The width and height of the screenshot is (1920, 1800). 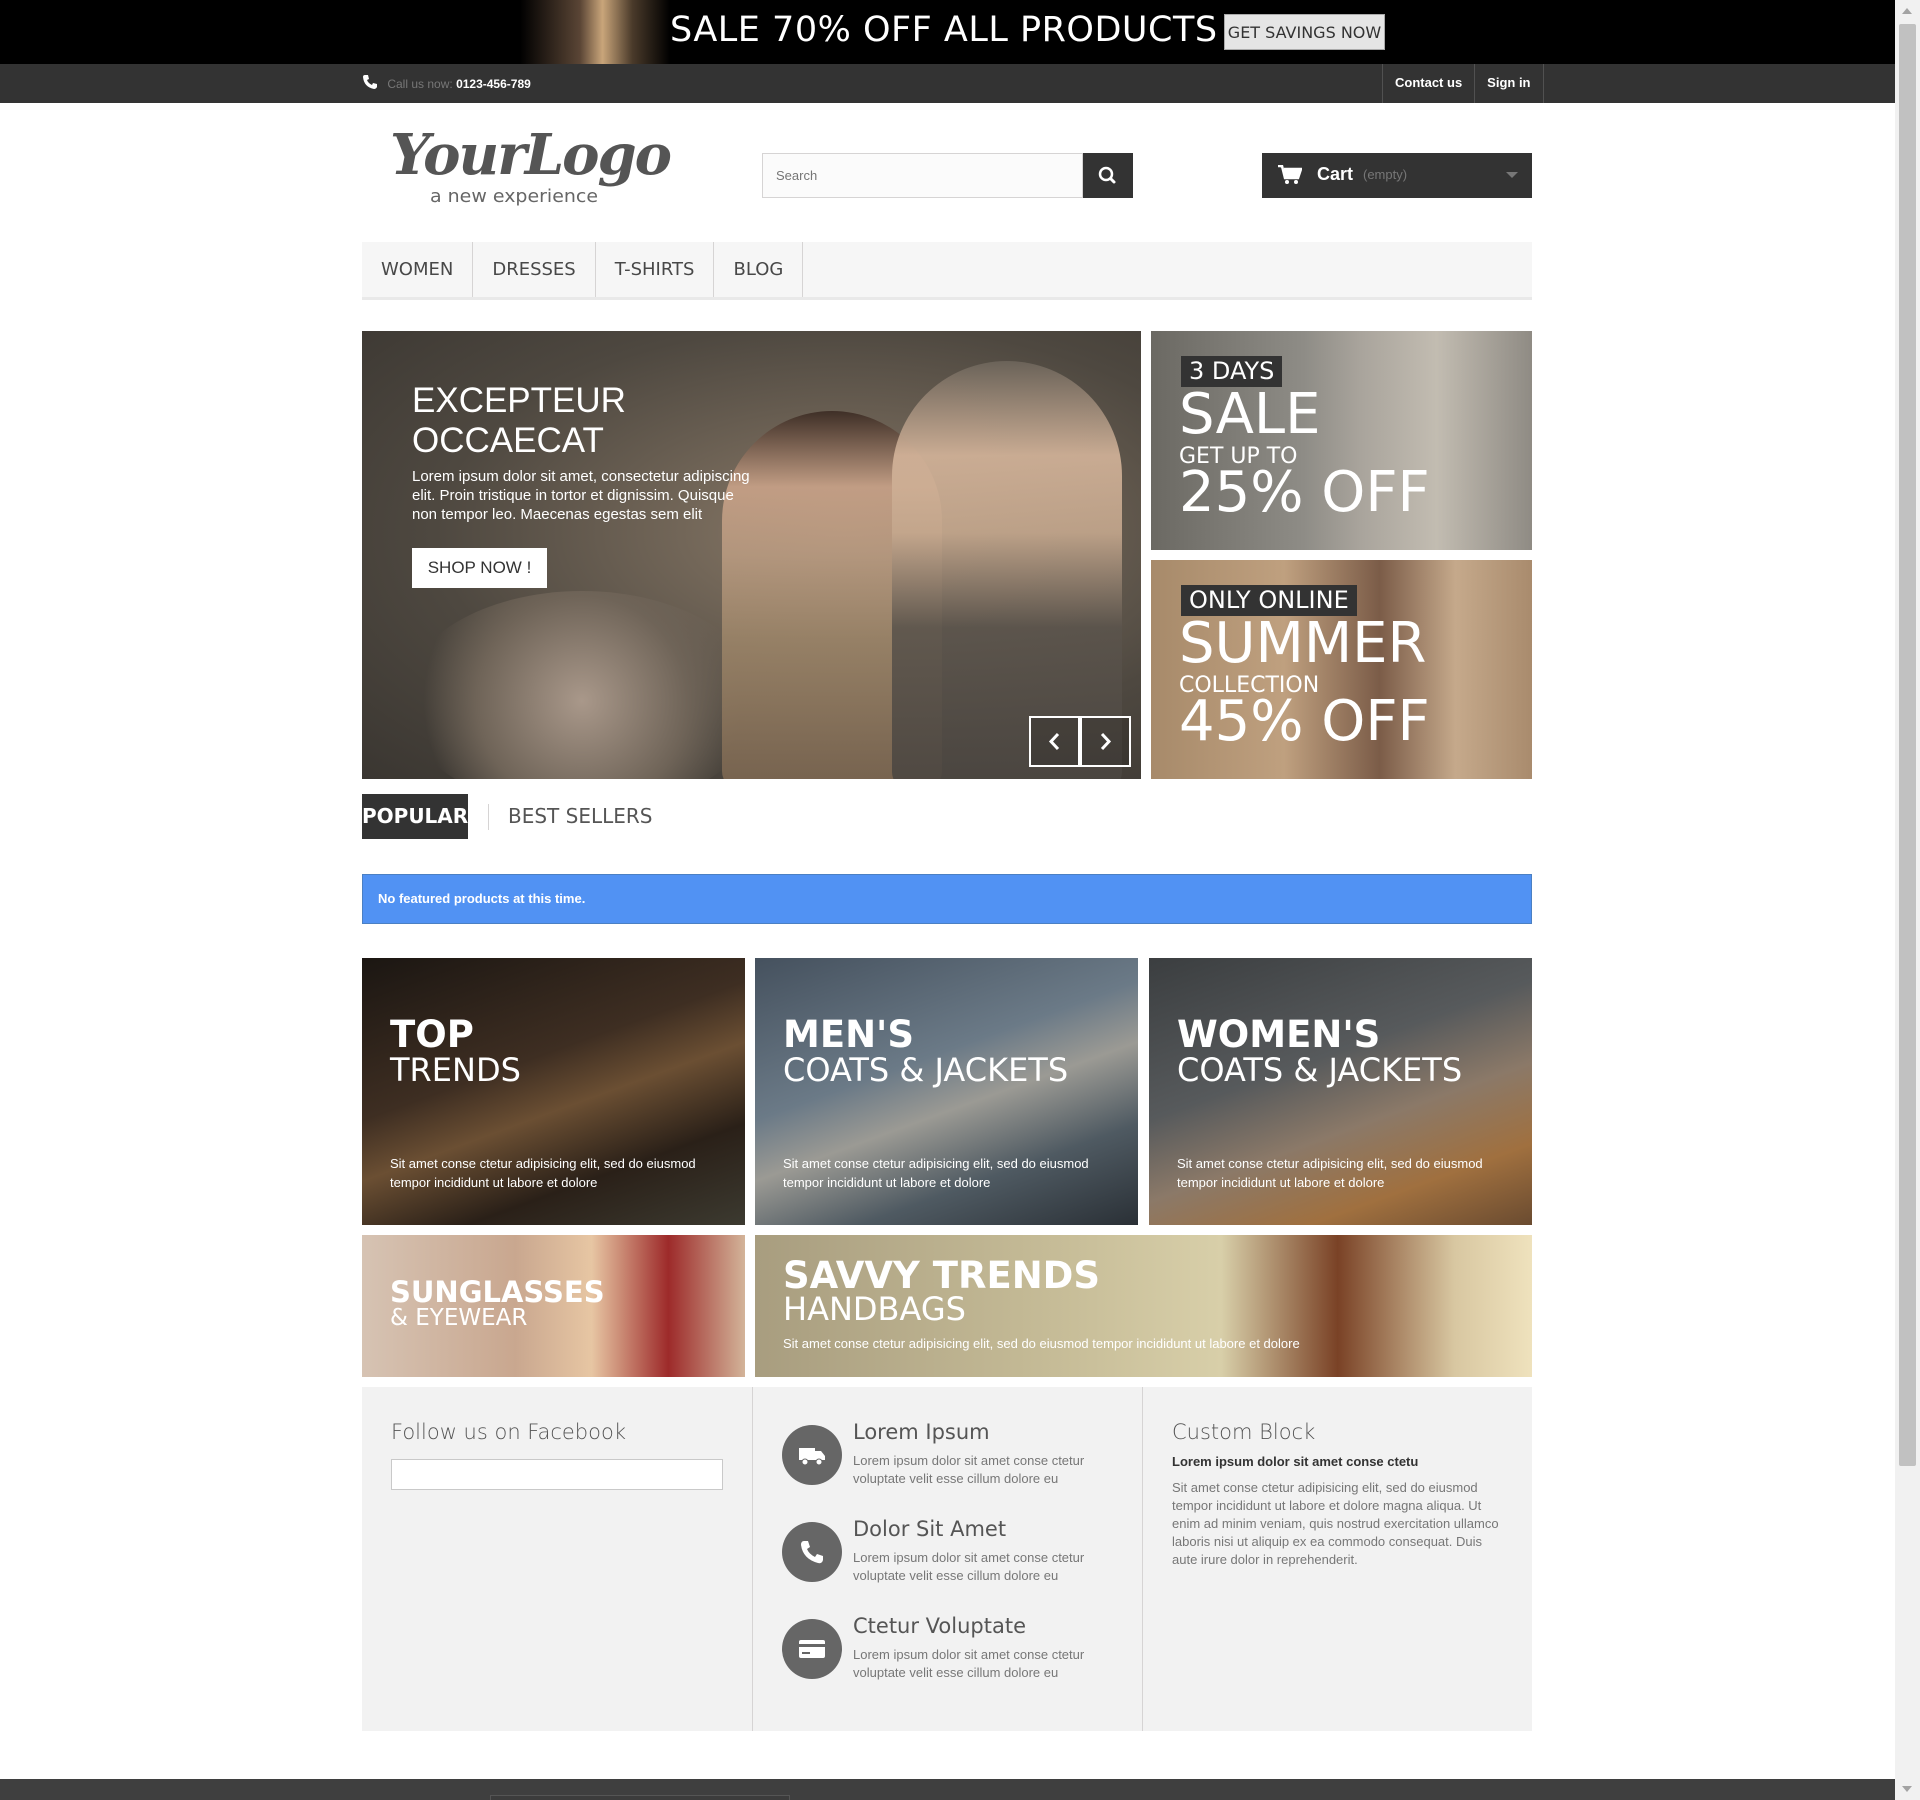 I want to click on search-icon, so click(x=1107, y=175).